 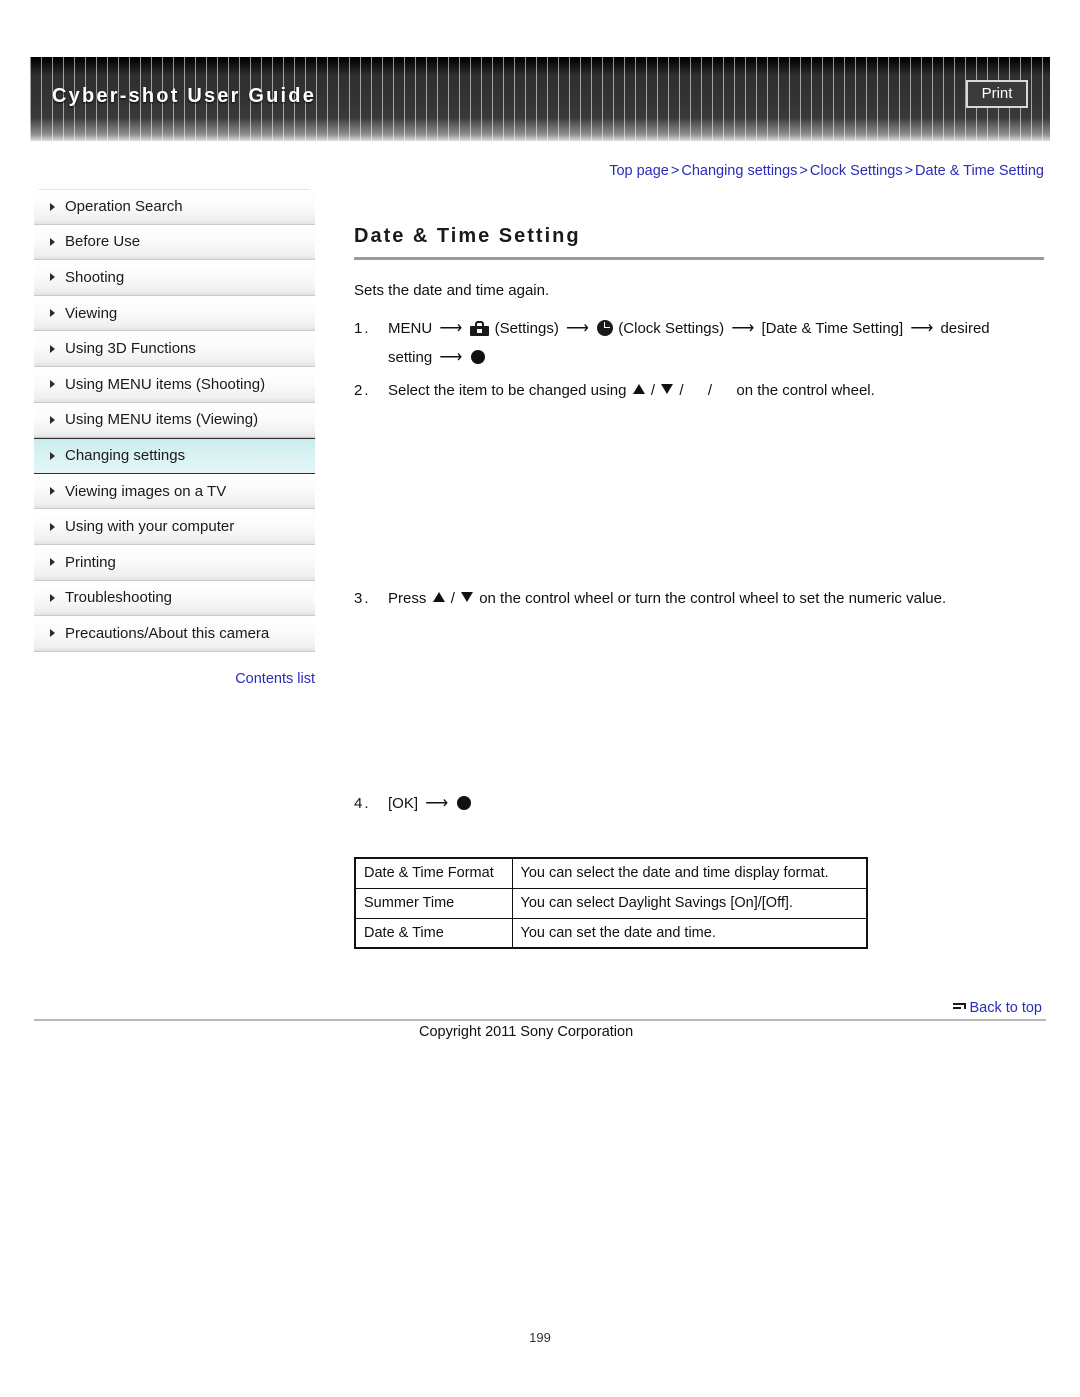 I want to click on sidebar-item-using-3d-functions: Using 3D Functions, so click(x=174, y=349).